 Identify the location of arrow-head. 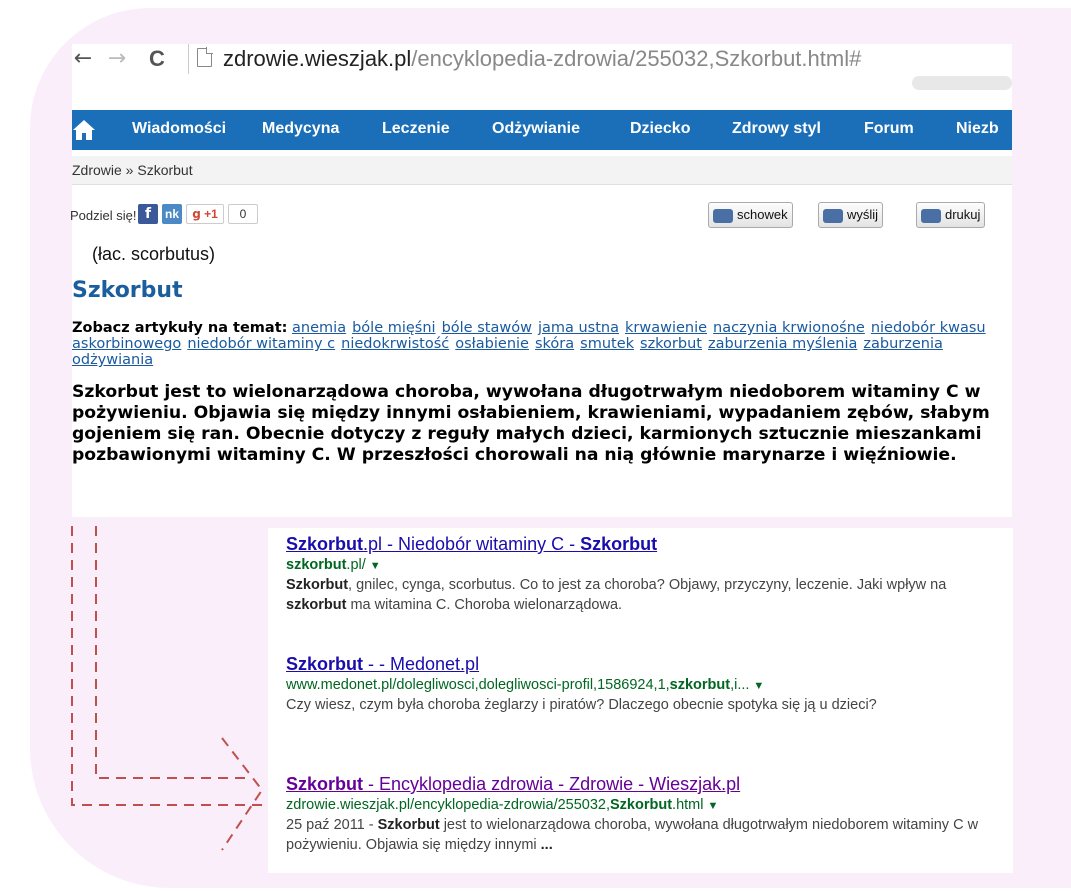
(242, 794).